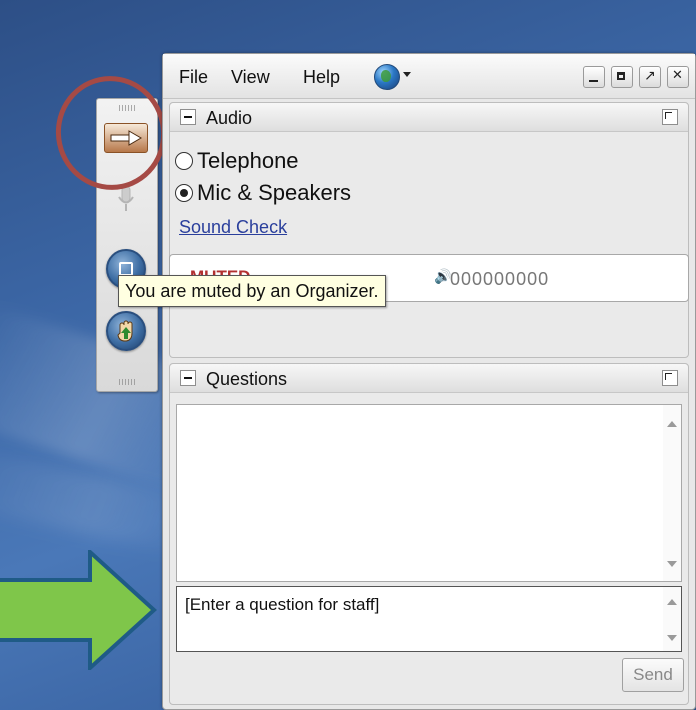 The height and width of the screenshot is (710, 696). Describe the element at coordinates (429, 117) in the screenshot. I see `audio-panel-header: Audio` at that location.